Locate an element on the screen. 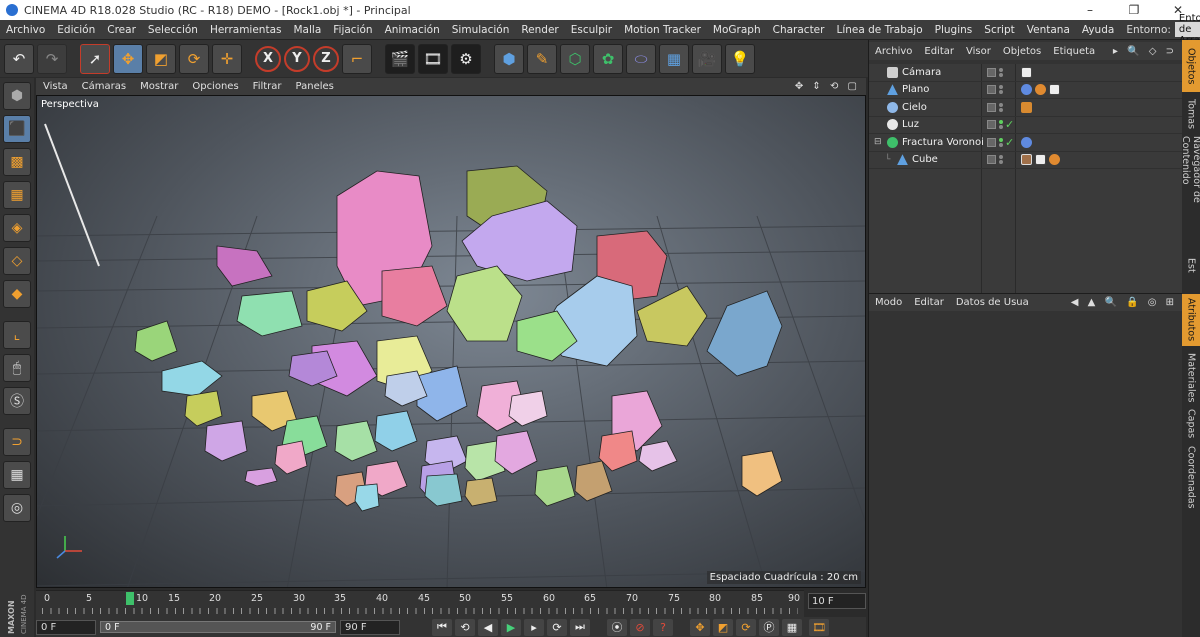 This screenshot has width=1200, height=637. menu-crear: Crear is located at coordinates (121, 30).